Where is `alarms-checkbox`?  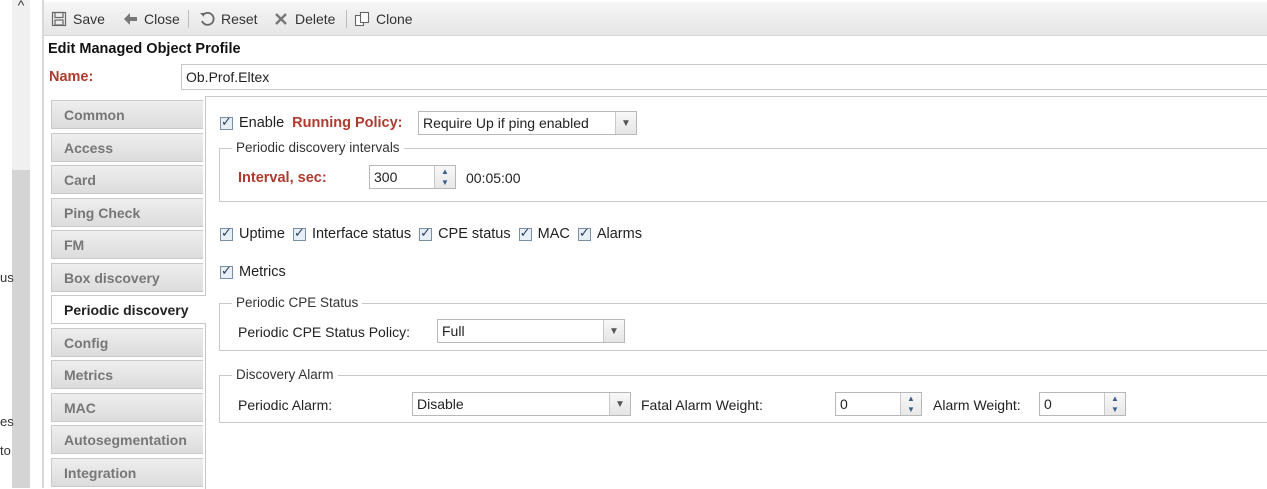
alarms-checkbox is located at coordinates (584, 233).